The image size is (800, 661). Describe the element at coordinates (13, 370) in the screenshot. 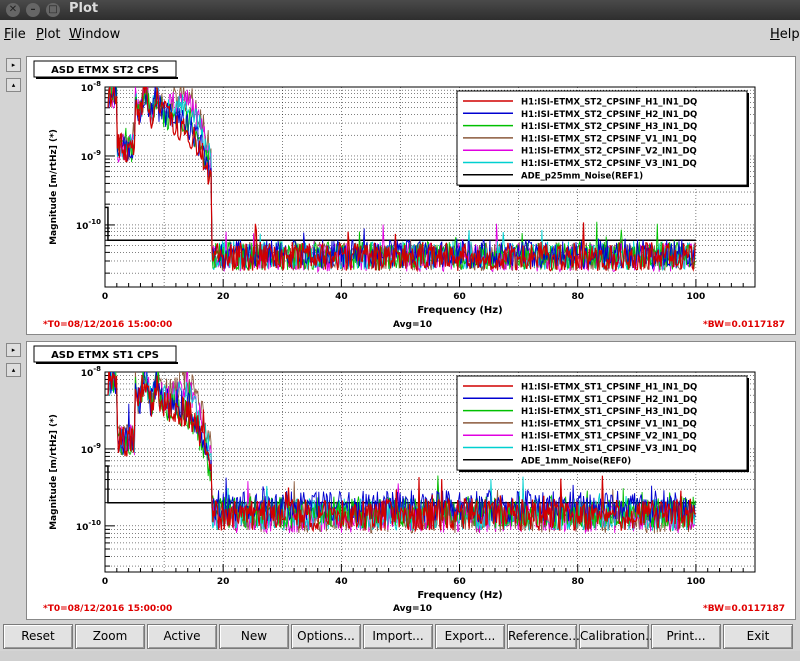

I see `panel2-collapse-button: ▴` at that location.